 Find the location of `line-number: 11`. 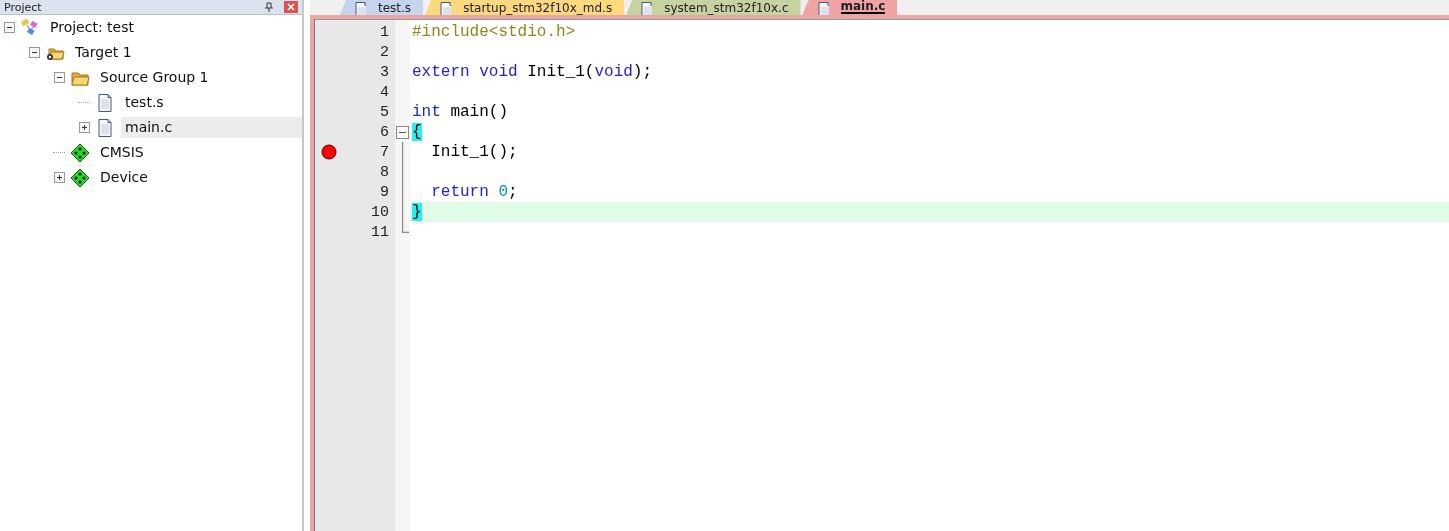

line-number: 11 is located at coordinates (380, 232).